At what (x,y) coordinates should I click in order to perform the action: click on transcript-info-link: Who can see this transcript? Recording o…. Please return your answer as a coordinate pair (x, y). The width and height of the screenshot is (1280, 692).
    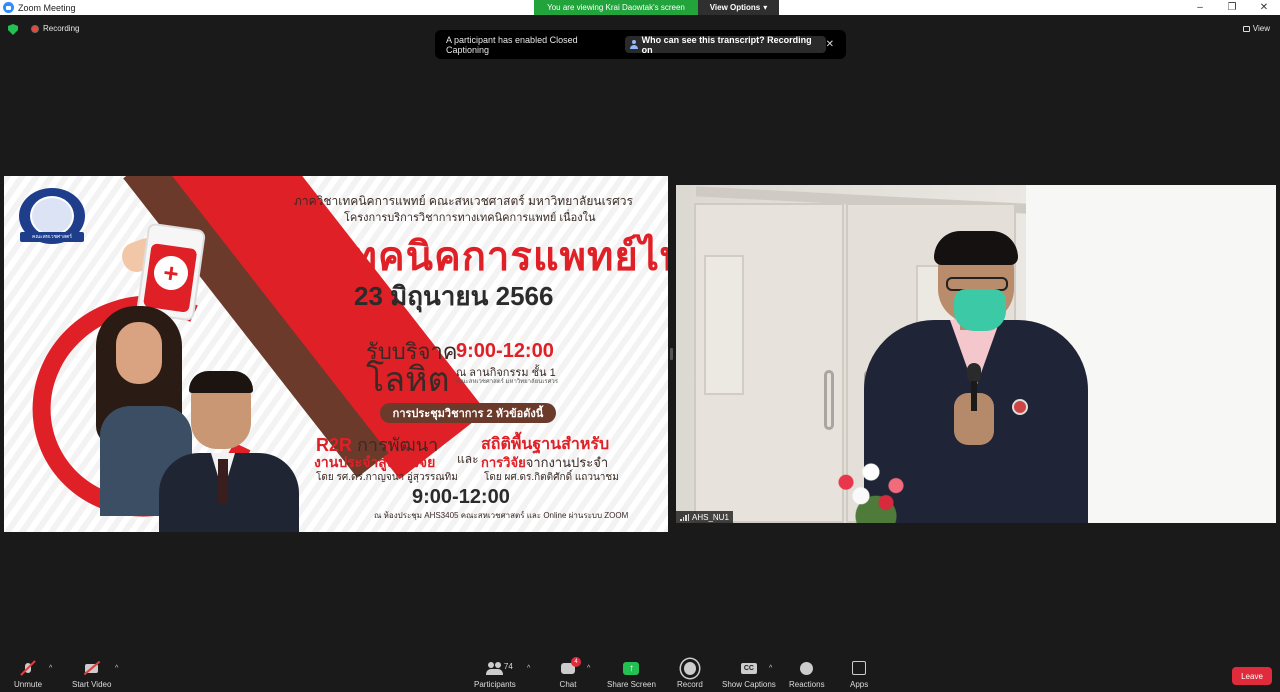
    Looking at the image, I should click on (725, 44).